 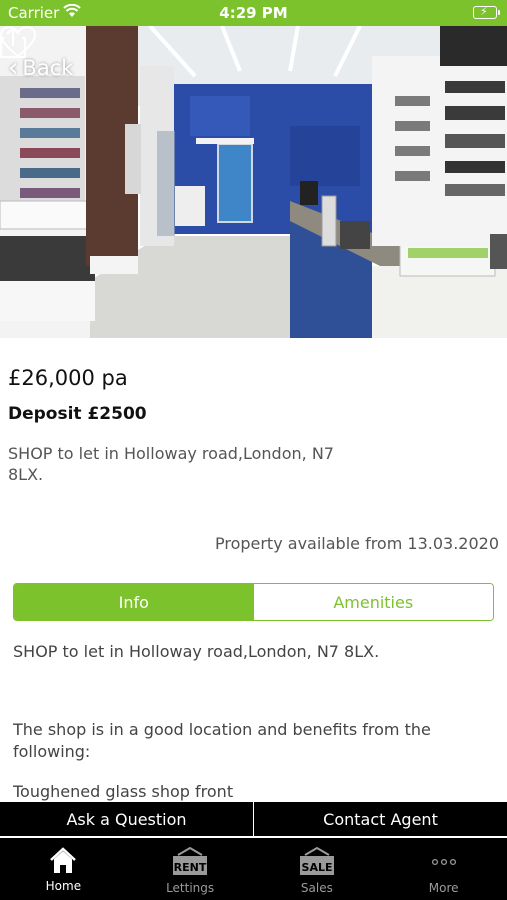 I want to click on battery-charging-icon: ⚡, so click(x=486, y=12).